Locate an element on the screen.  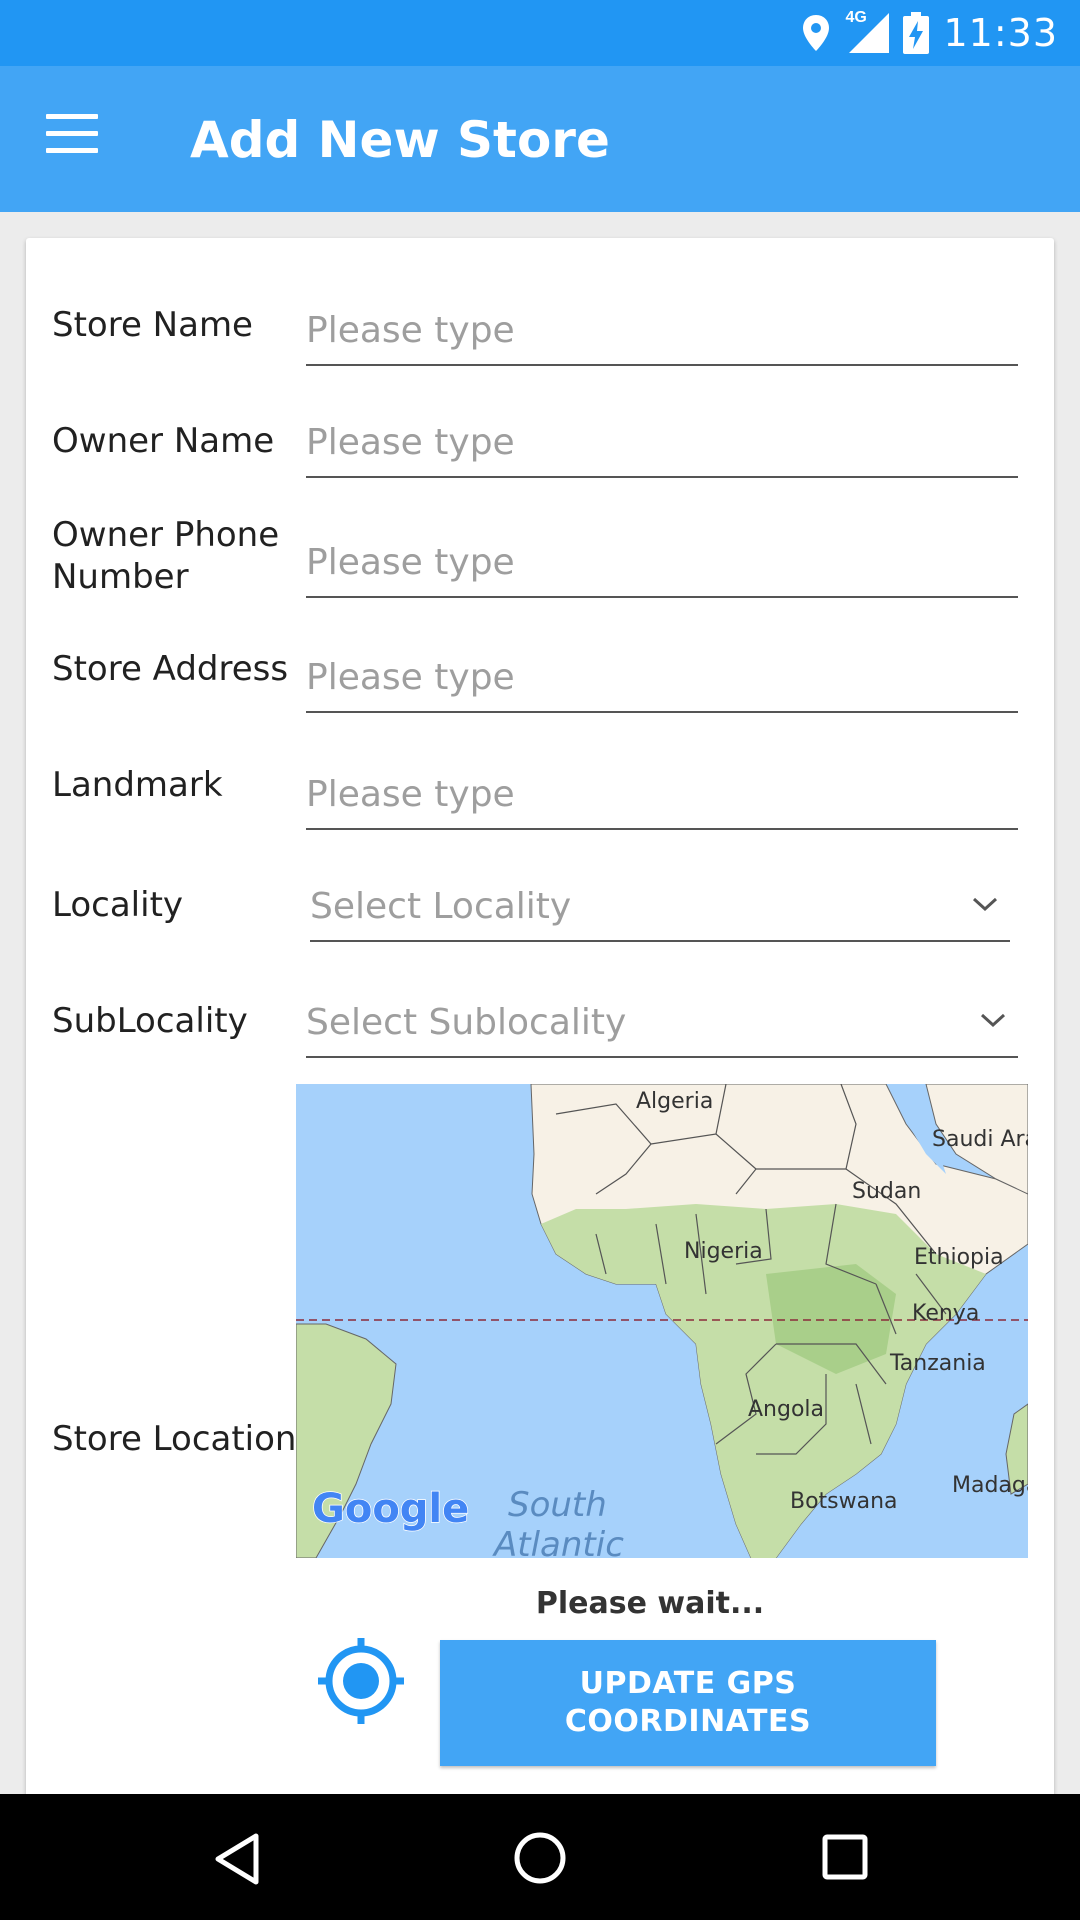
map-label-botswana: Botswana is located at coordinates (844, 1501).